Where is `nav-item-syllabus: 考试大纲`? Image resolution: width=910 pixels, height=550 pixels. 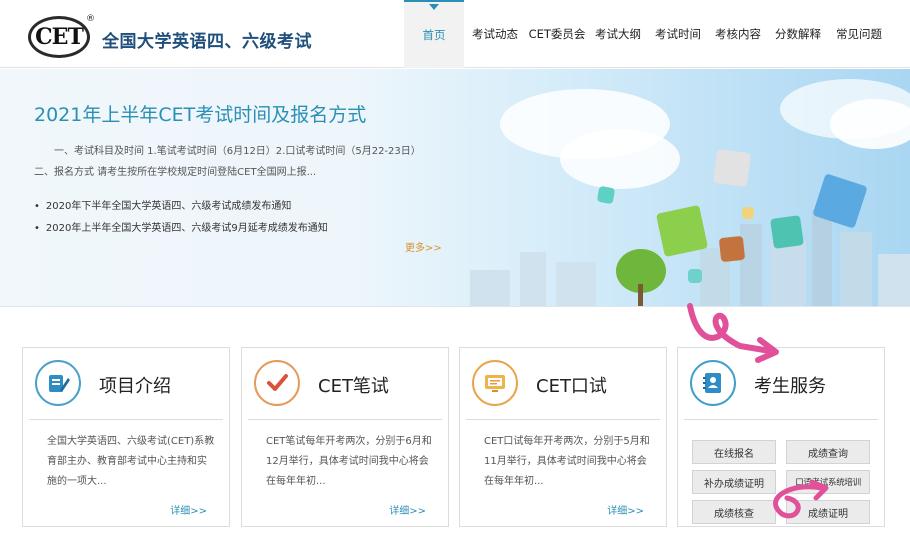
nav-item-syllabus: 考试大纲 is located at coordinates (618, 34).